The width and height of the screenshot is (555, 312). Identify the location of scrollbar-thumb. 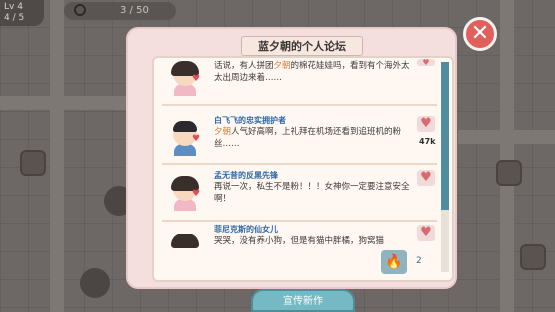
(445, 136).